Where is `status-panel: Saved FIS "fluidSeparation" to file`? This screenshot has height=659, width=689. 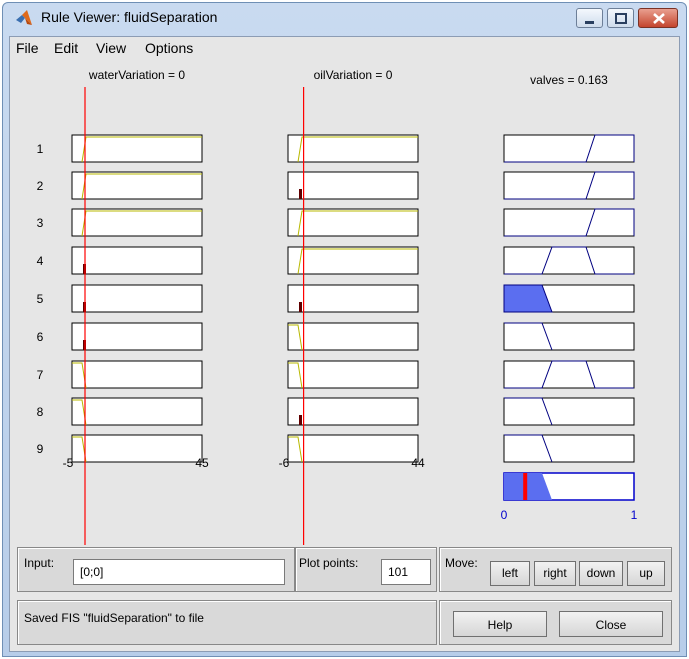
status-panel: Saved FIS "fluidSeparation" to file is located at coordinates (227, 622).